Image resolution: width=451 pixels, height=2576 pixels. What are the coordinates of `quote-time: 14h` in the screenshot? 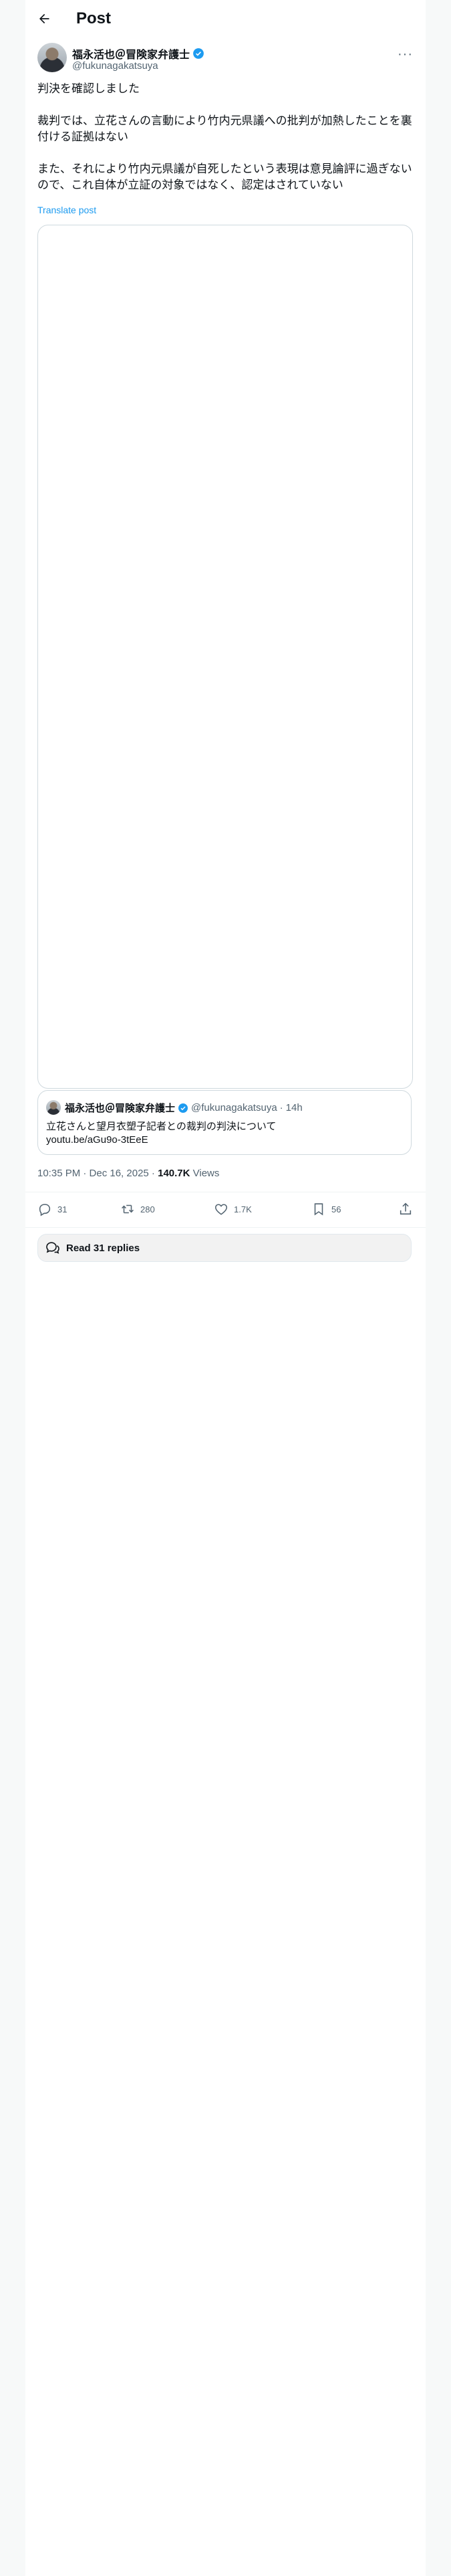 It's located at (294, 1107).